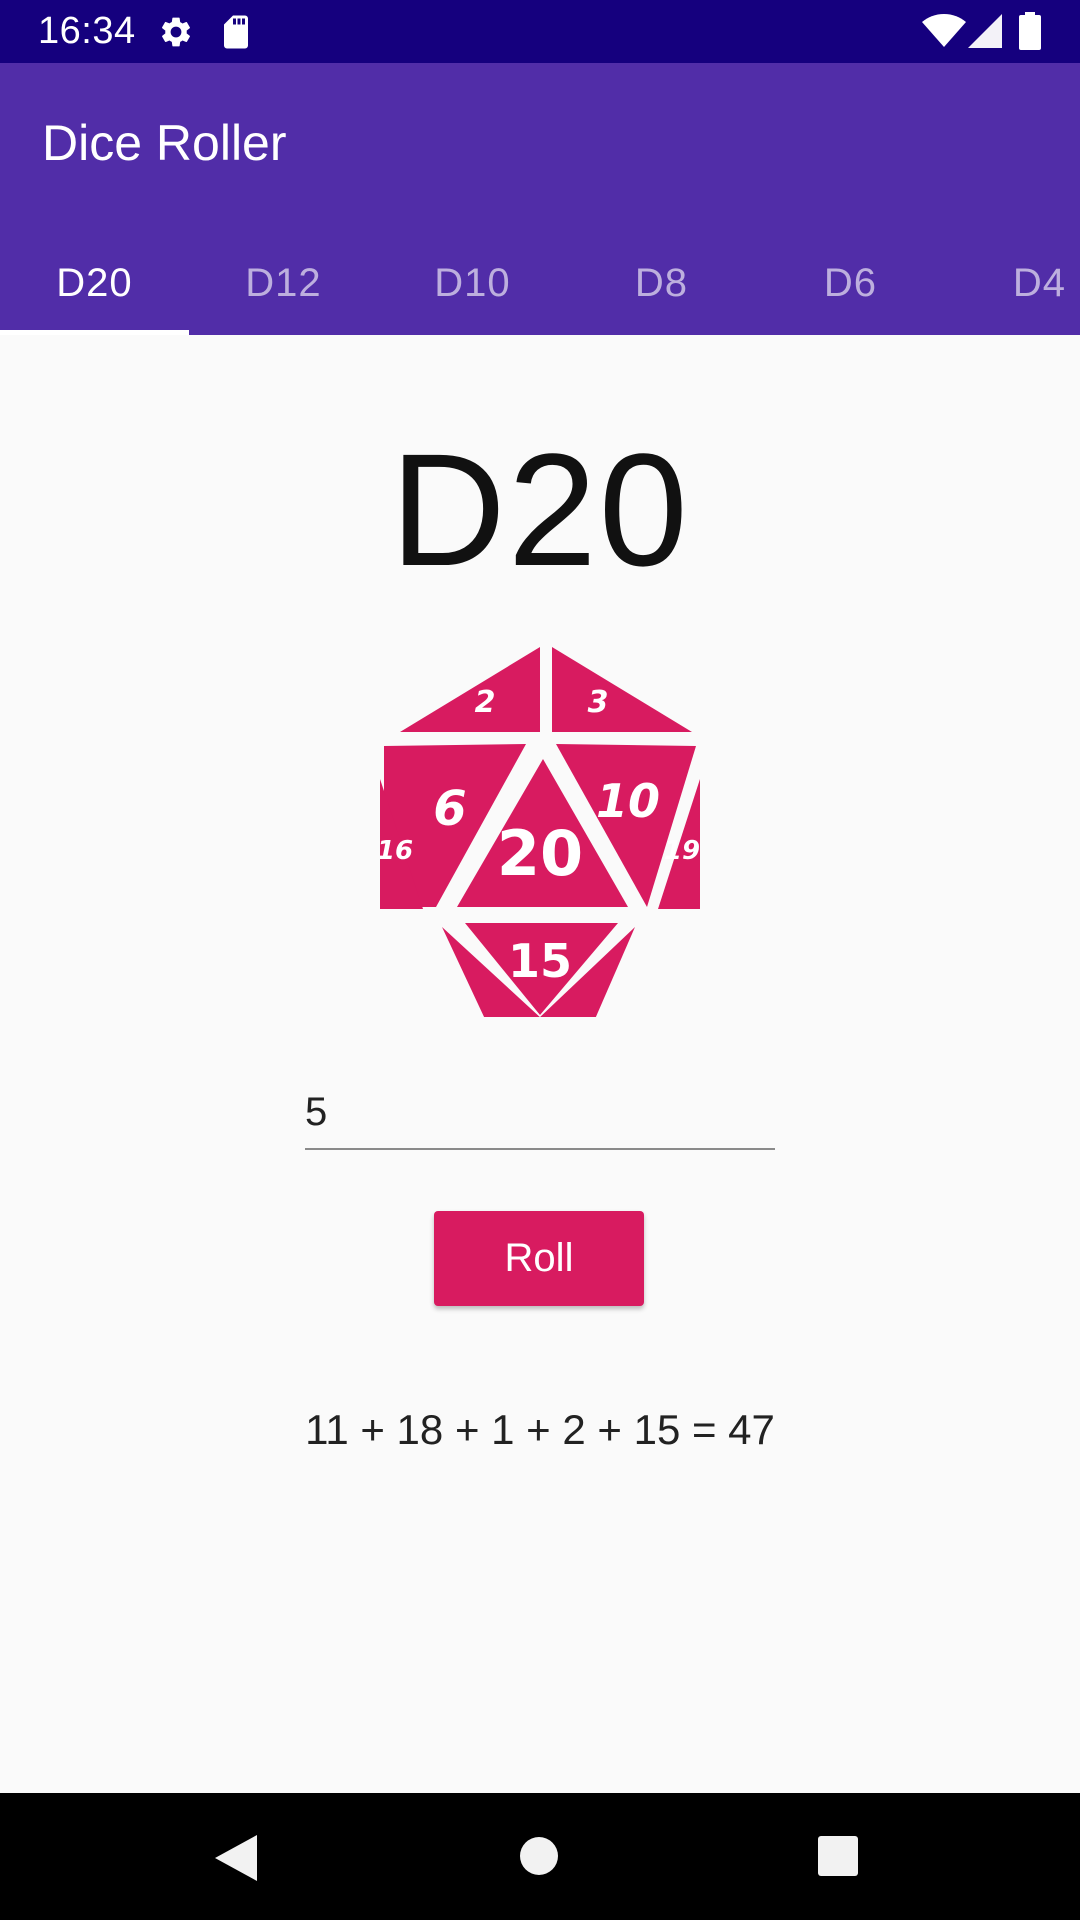 This screenshot has height=1920, width=1080. I want to click on home-icon, so click(539, 1856).